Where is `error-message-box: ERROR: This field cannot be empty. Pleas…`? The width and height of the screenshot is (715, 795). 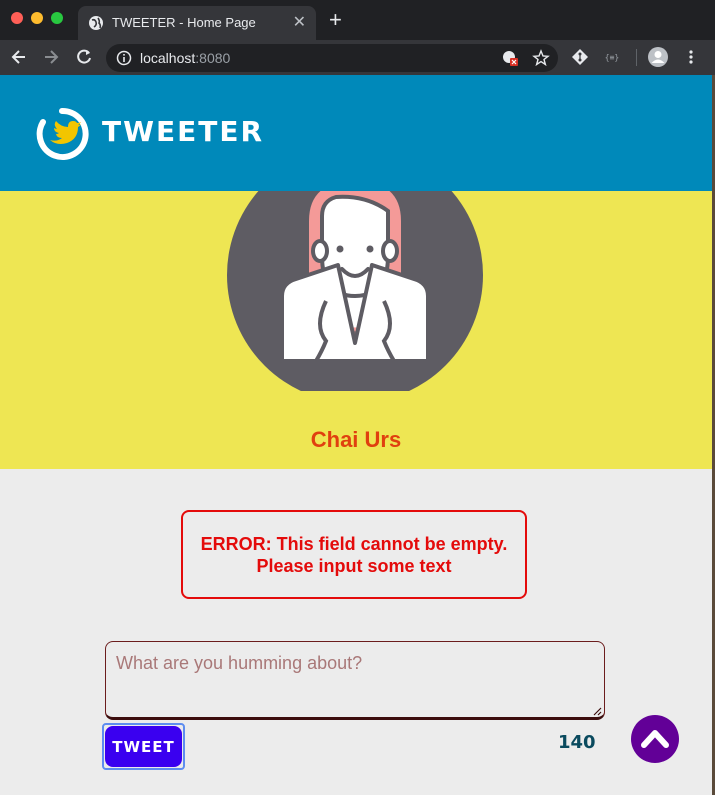
error-message-box: ERROR: This field cannot be empty. Pleas… is located at coordinates (354, 554).